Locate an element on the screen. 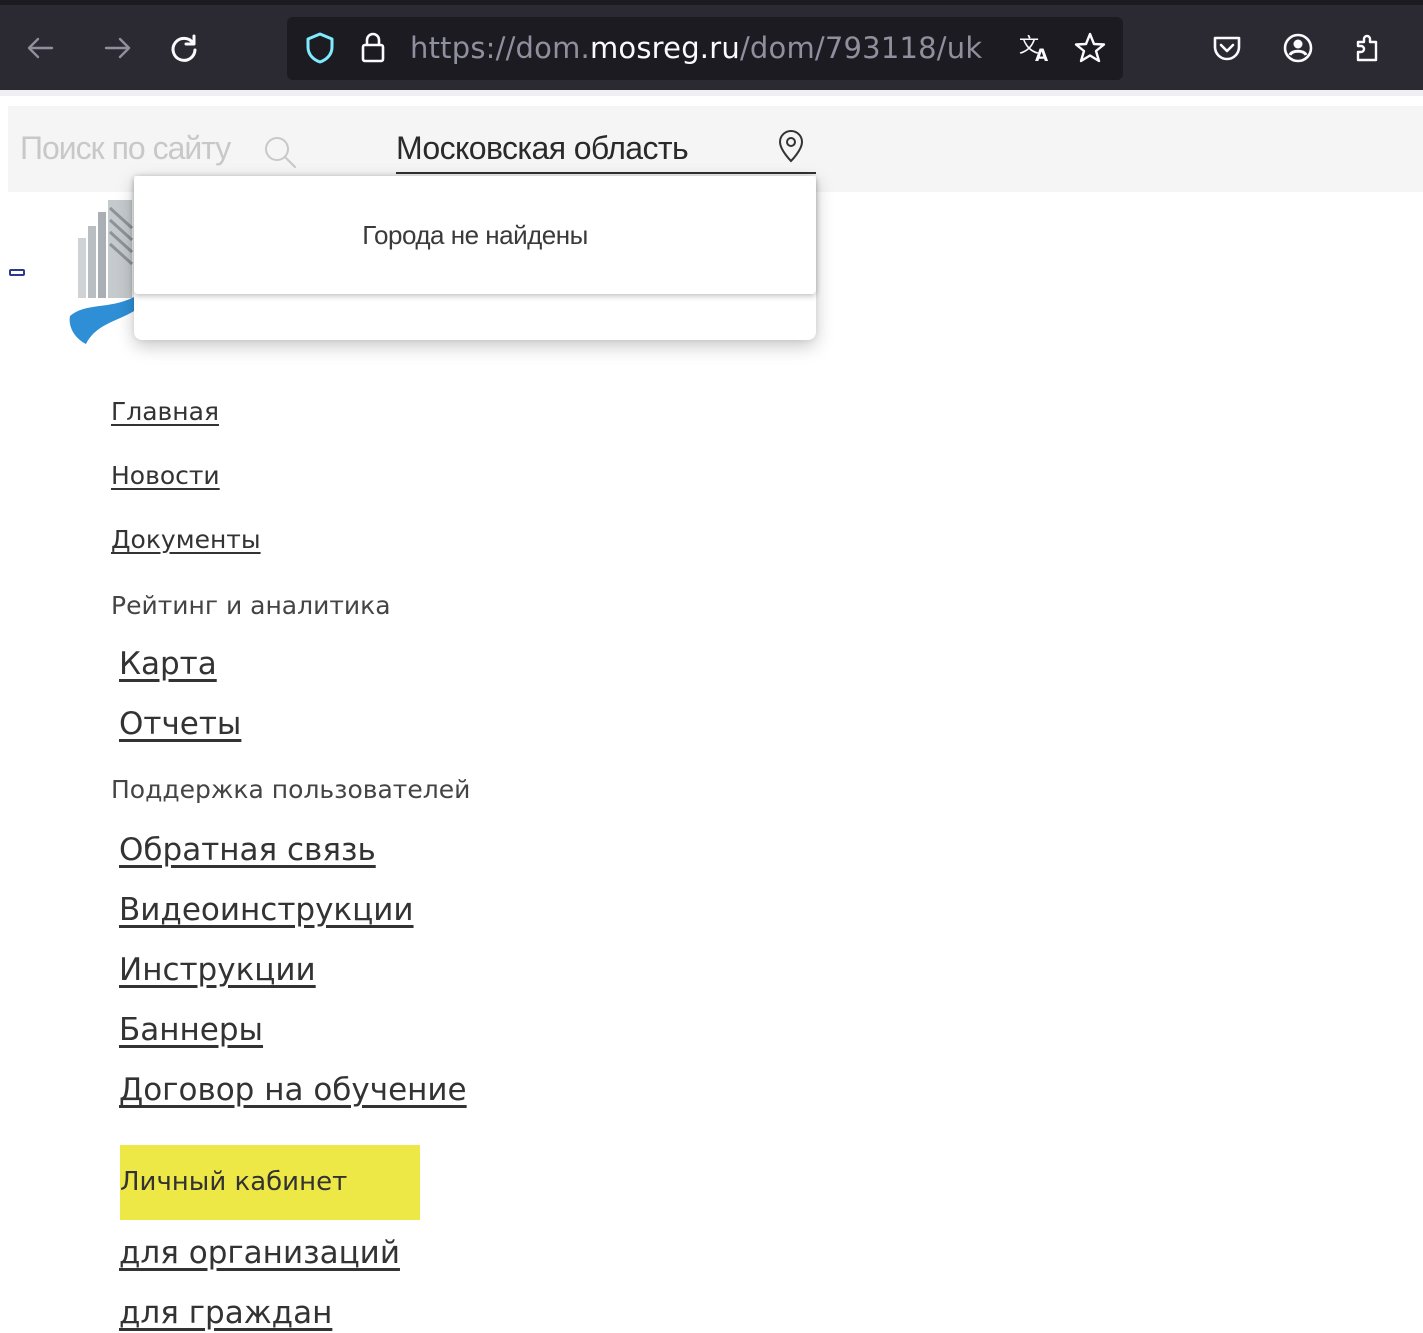 This screenshot has height=1333, width=1423. menu-link-documents: Документы is located at coordinates (186, 539).